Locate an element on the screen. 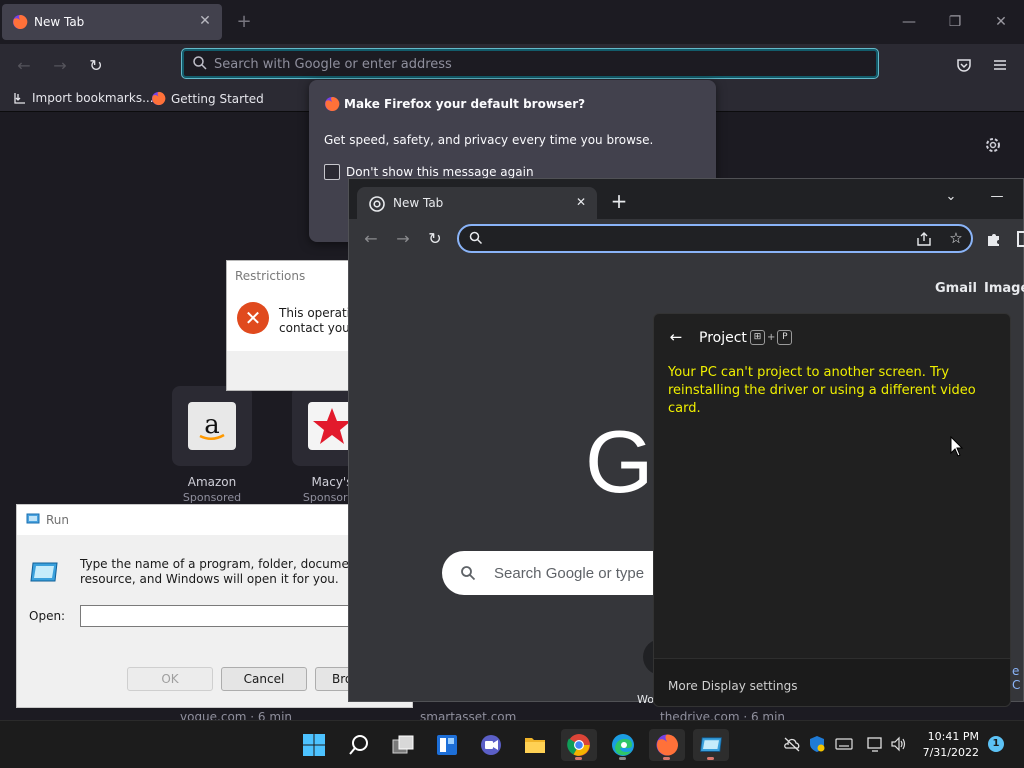 The image size is (1024, 768). widgets-icon is located at coordinates (447, 745).